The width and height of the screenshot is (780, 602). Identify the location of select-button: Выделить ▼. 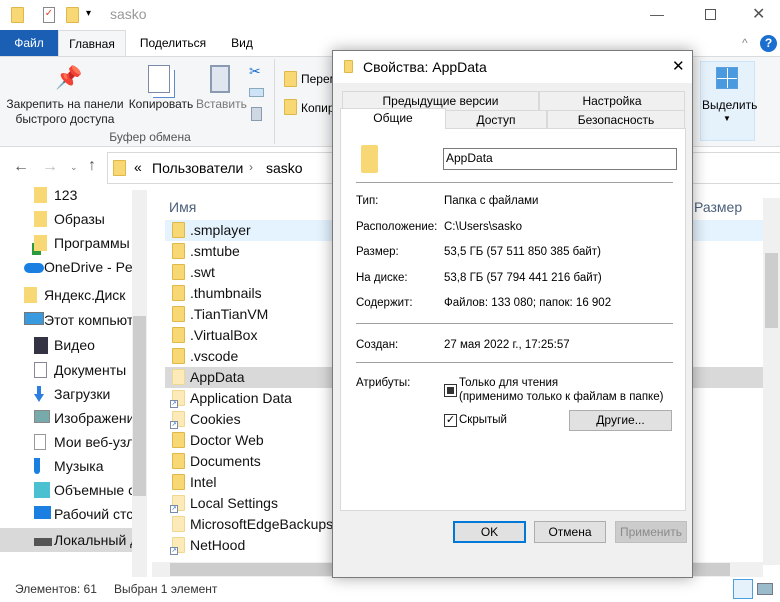
(729, 101).